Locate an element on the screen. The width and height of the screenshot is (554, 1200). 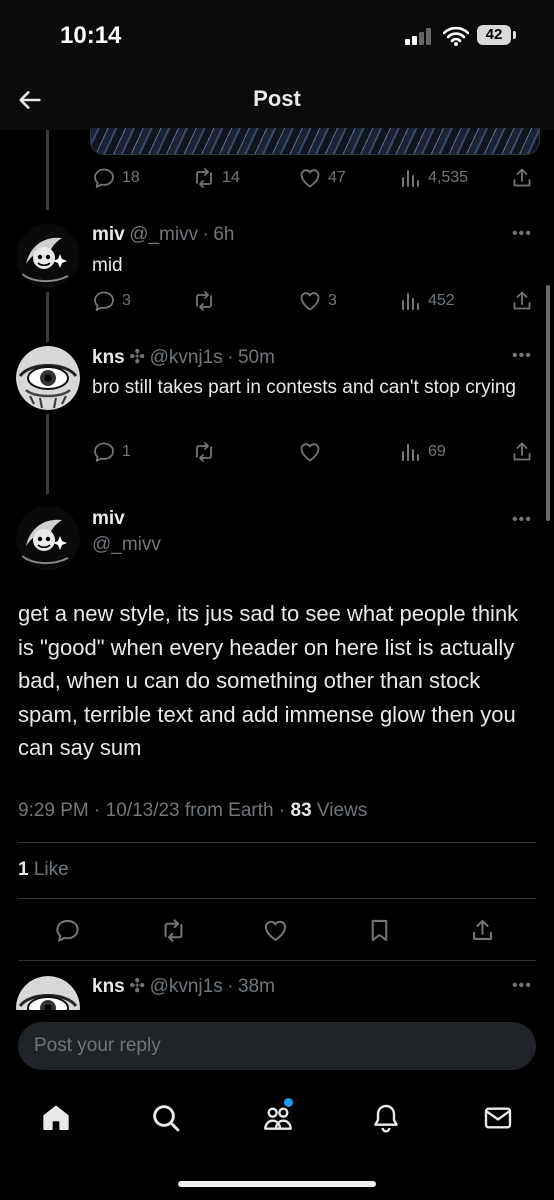
wifi-icon is located at coordinates (456, 36).